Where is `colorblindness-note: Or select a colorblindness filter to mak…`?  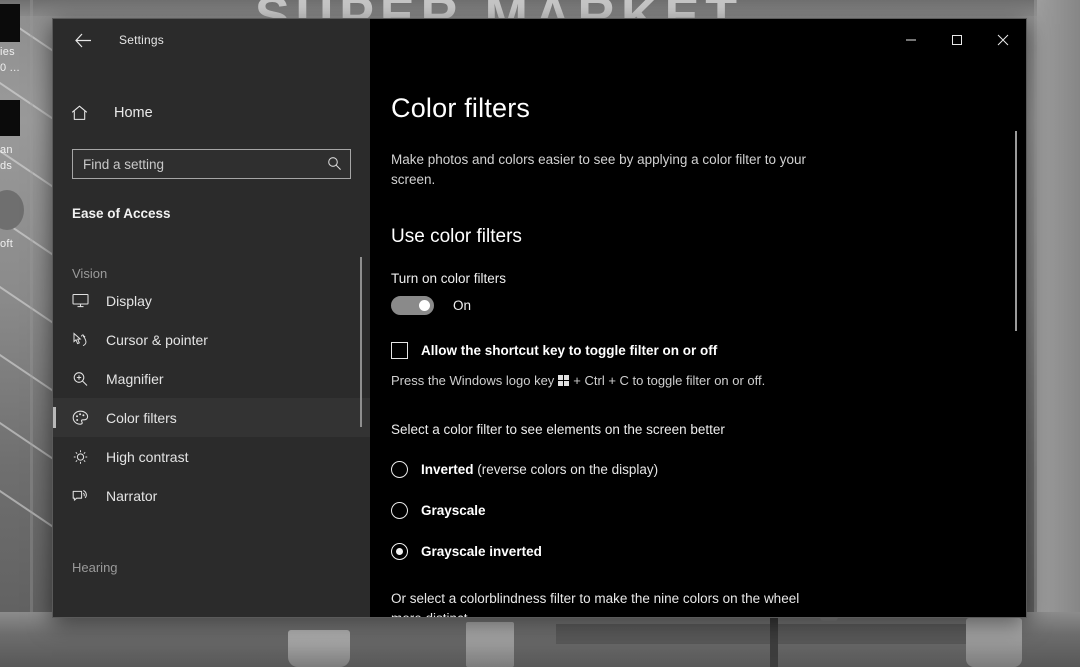 colorblindness-note: Or select a colorblindness filter to mak… is located at coordinates (595, 603).